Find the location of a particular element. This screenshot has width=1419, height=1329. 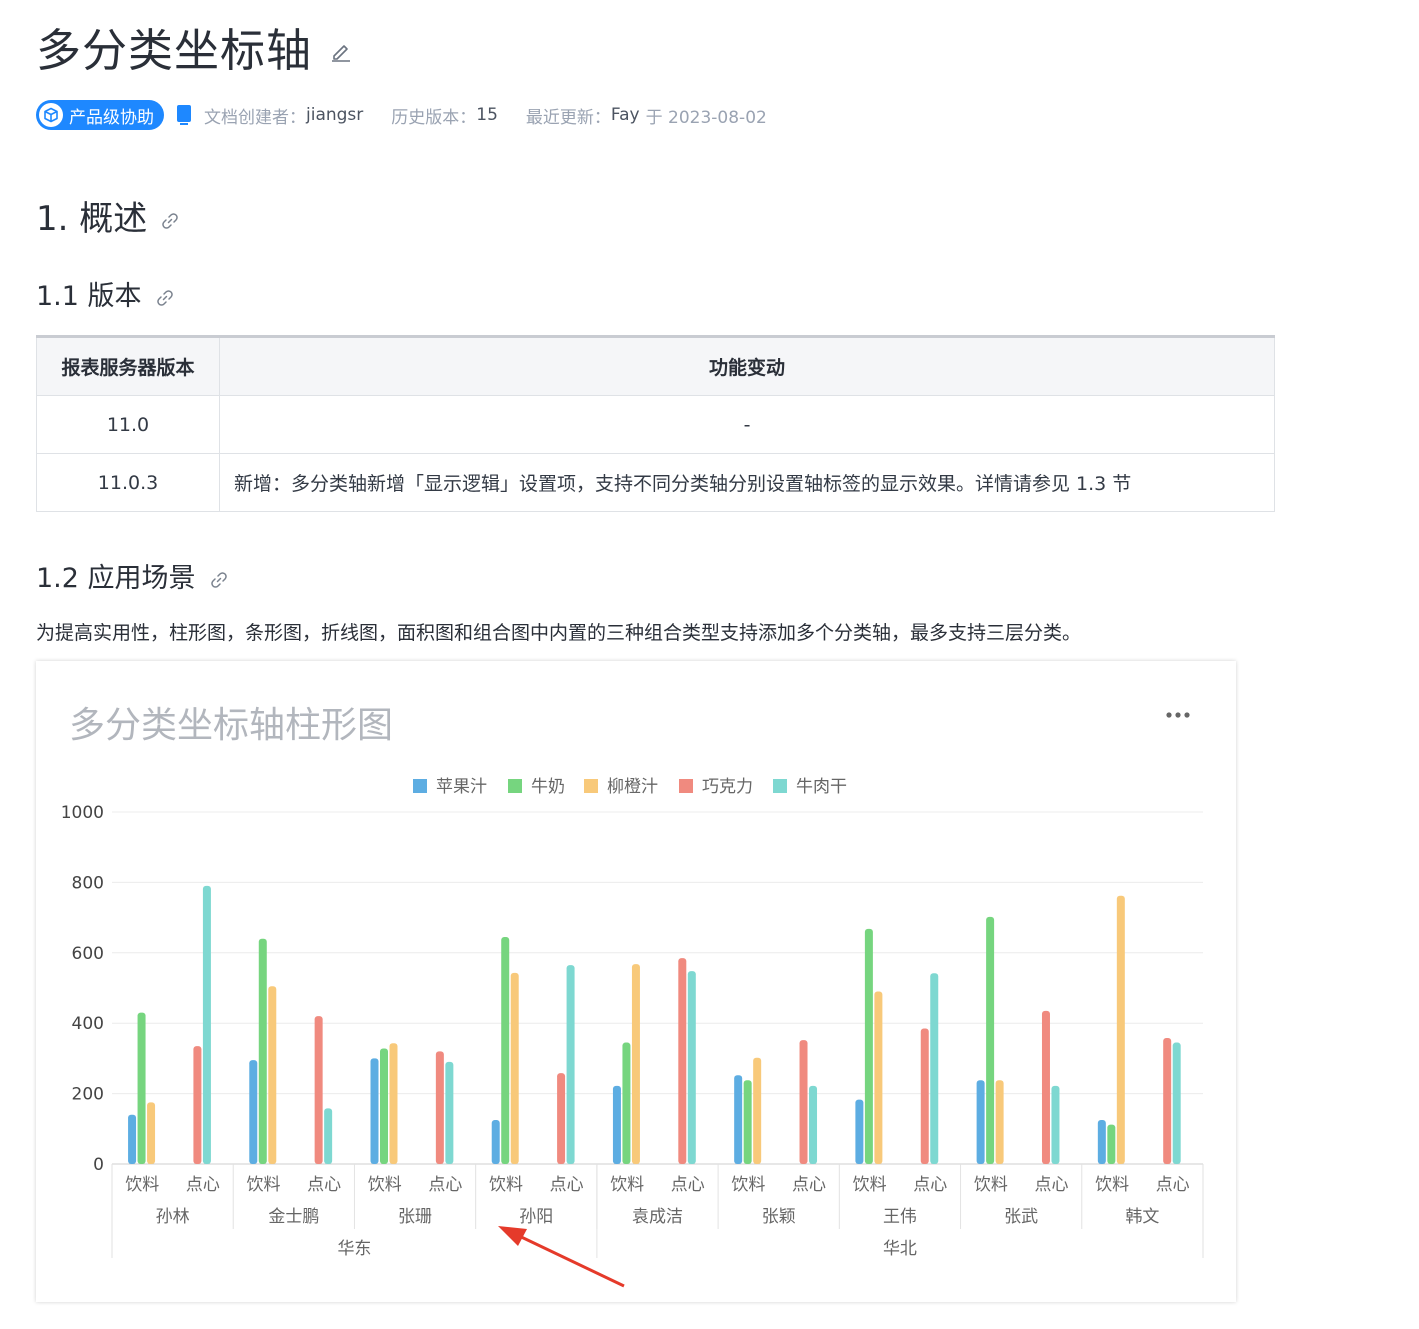

y-tick-label: 800 is located at coordinates (88, 883).